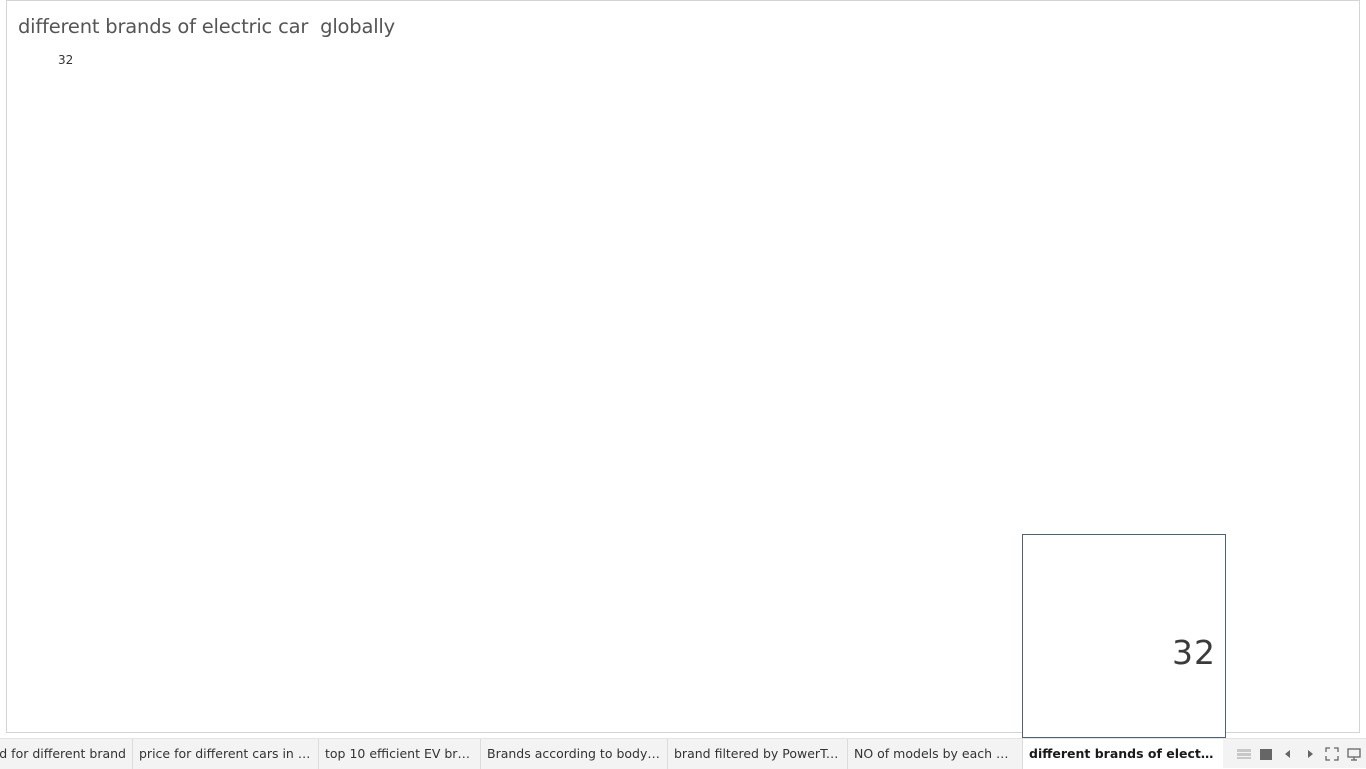  Describe the element at coordinates (1124, 636) in the screenshot. I see `sheet-thumbnail-preview: 32` at that location.